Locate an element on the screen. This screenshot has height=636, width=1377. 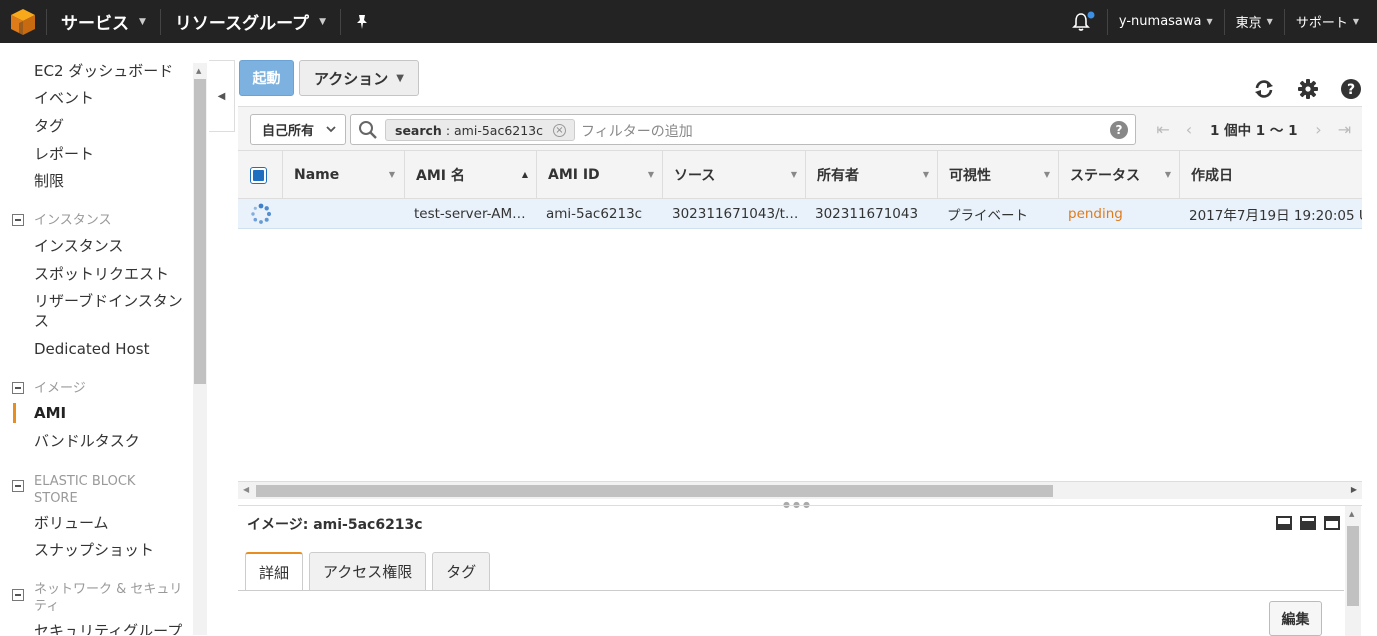
loading-spinner-icon is located at coordinates (261, 213).